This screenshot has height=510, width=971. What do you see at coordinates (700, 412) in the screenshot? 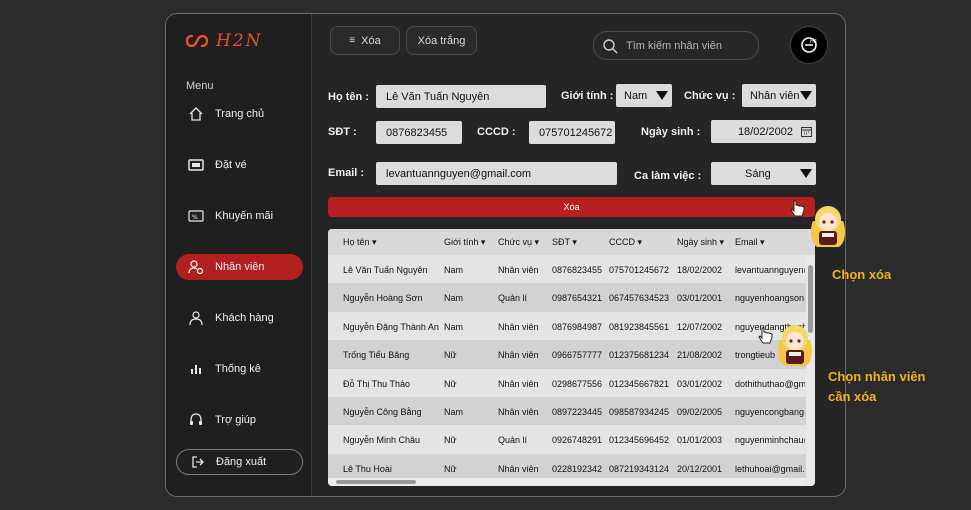
I see `cell-dob: 09/02/2005` at bounding box center [700, 412].